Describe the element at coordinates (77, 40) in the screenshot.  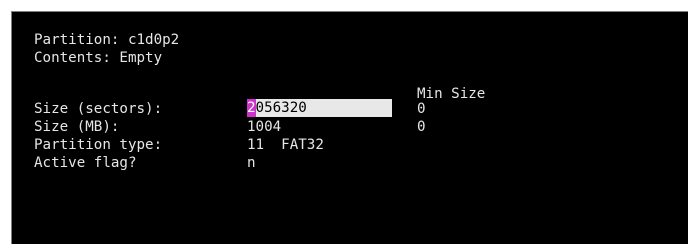
I see `partition-label: Partition:` at that location.